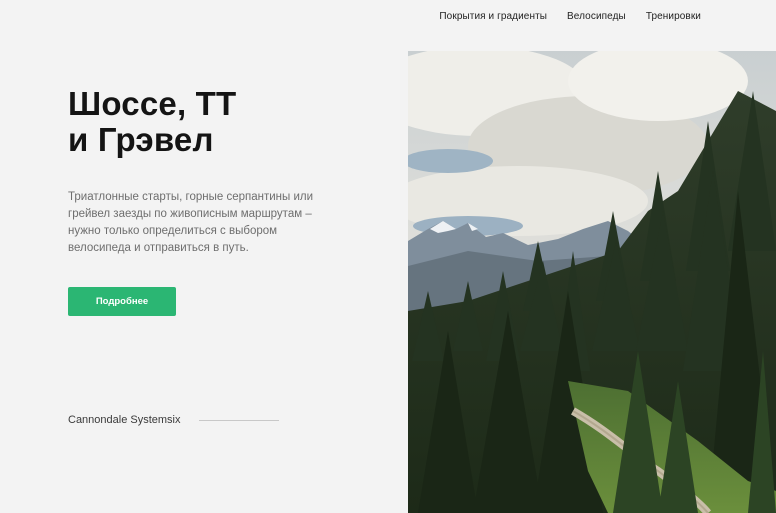 This screenshot has height=513, width=776. What do you see at coordinates (124, 420) in the screenshot?
I see `caption-text: Cannondale Systemsix` at bounding box center [124, 420].